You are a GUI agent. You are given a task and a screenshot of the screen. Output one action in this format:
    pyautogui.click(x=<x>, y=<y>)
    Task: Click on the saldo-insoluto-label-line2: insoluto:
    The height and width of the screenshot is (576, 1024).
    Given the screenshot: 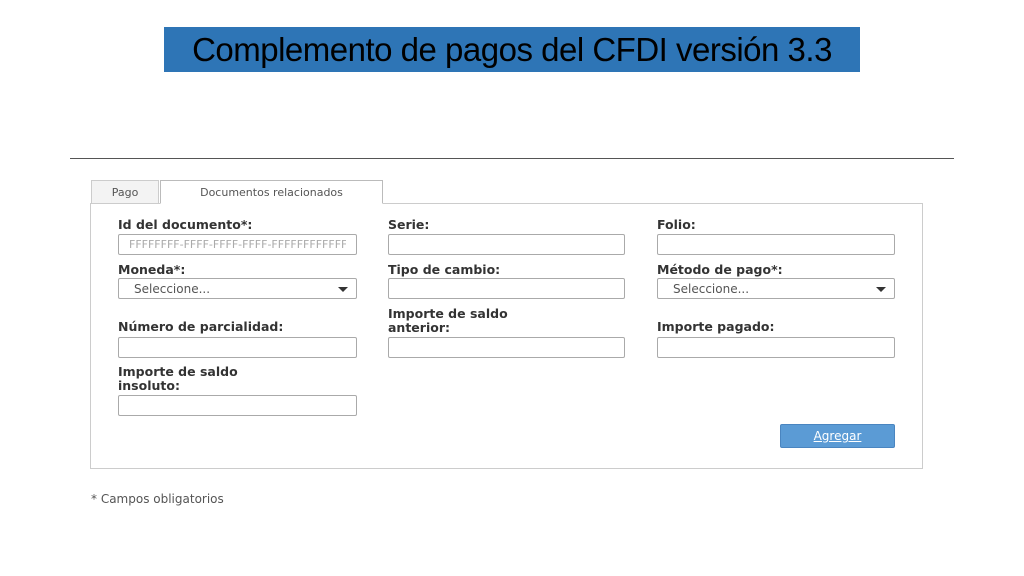 What is the action you would take?
    pyautogui.click(x=149, y=385)
    